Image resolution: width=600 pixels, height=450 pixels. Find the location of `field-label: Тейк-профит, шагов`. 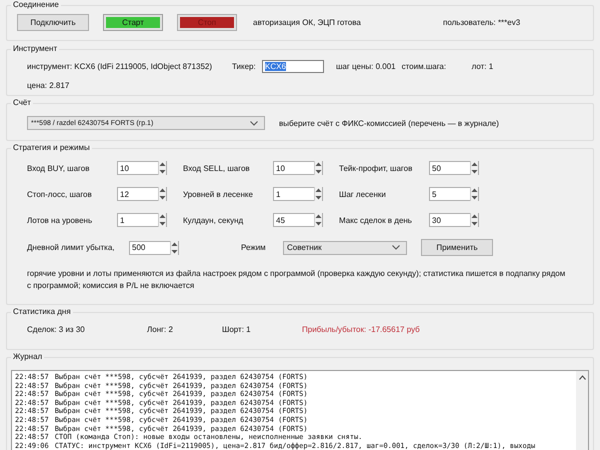

field-label: Тейк-профит, шагов is located at coordinates (376, 168).